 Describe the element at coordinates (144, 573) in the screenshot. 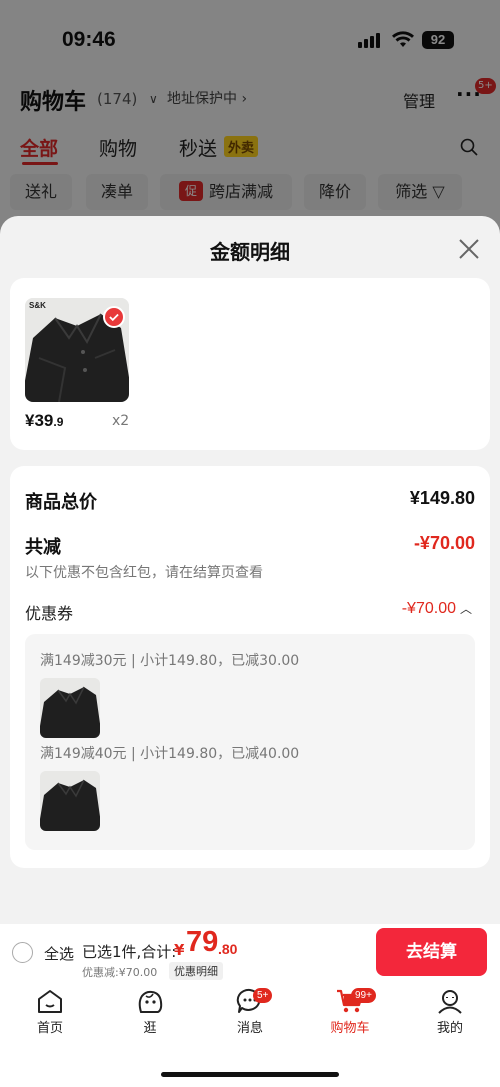

I see `discount-note: 以下优惠不包含红包，请在结算页查看` at that location.